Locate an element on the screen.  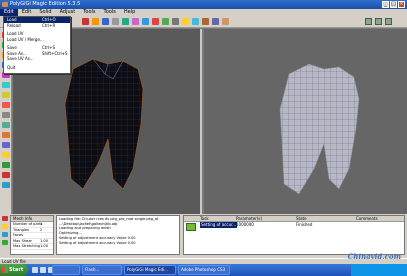
tool-light-icon is located at coordinates (6, 95).